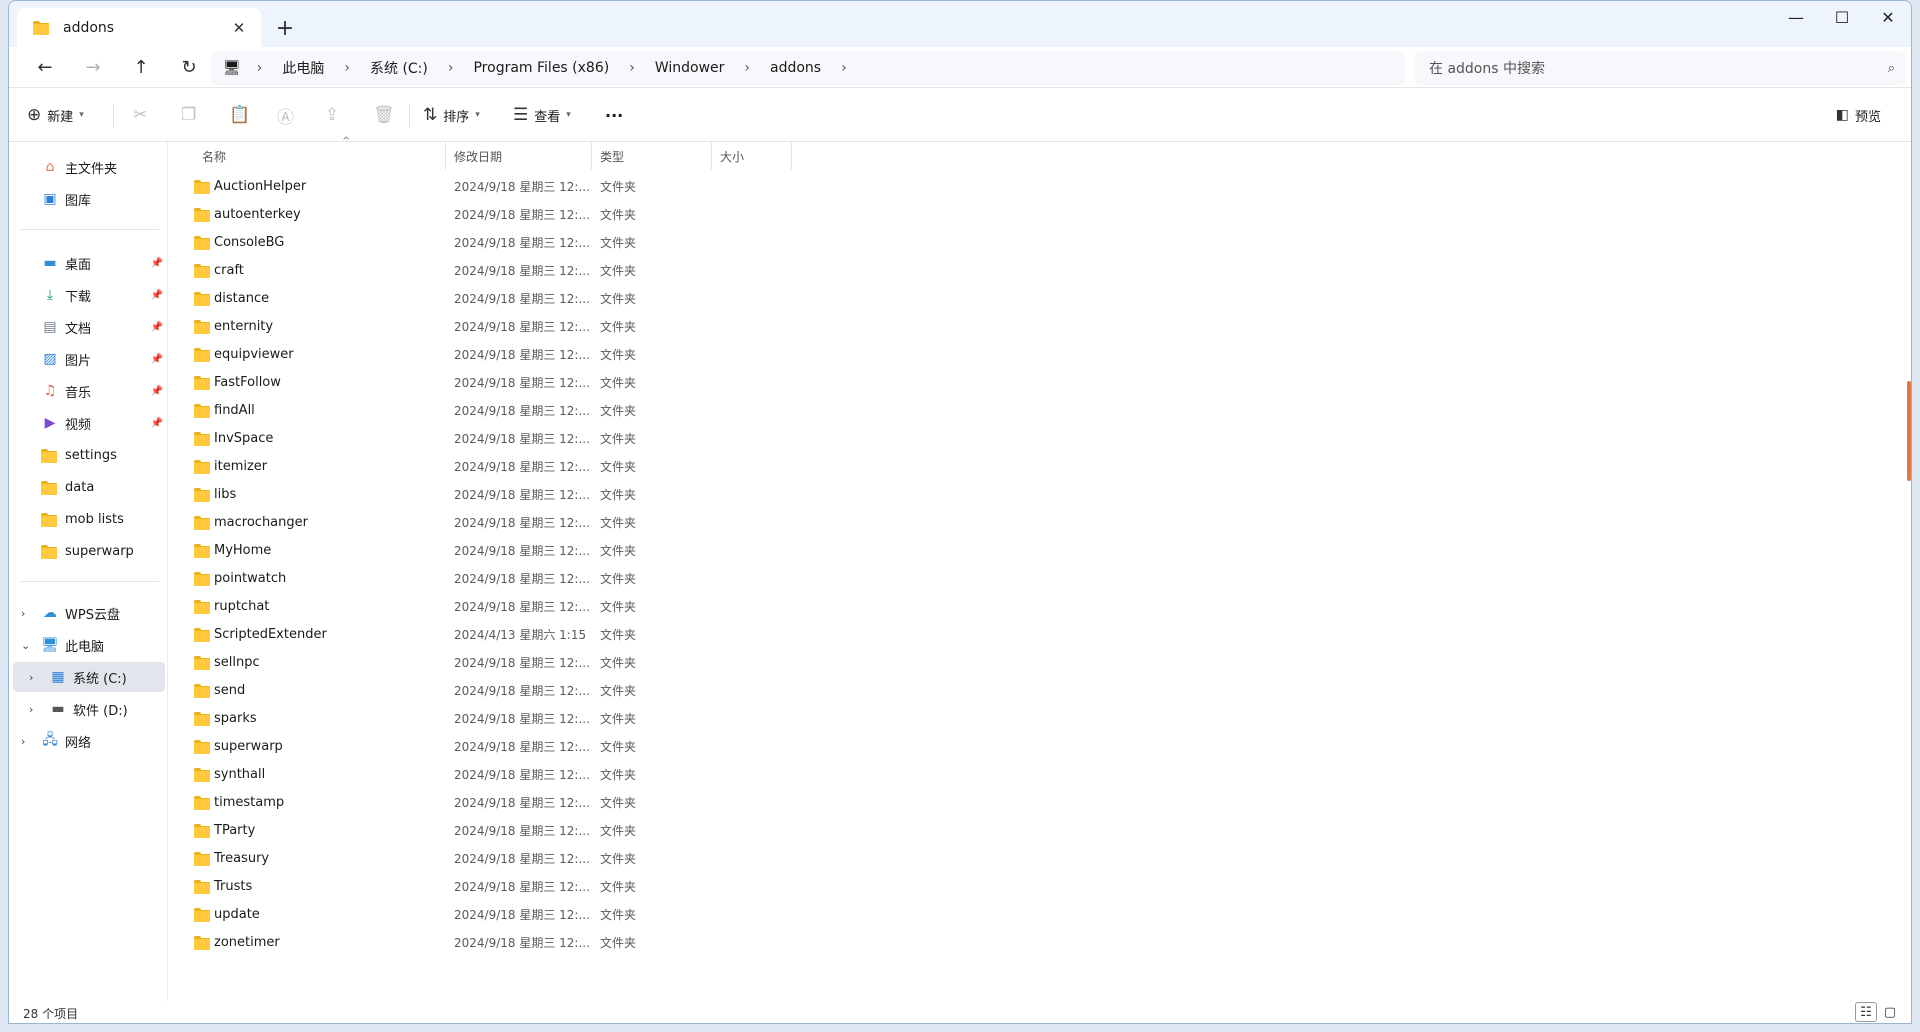  What do you see at coordinates (493, 522) in the screenshot?
I see `file-row: macrochanger 2024/9/18 星期三 12:... 文件夹` at bounding box center [493, 522].